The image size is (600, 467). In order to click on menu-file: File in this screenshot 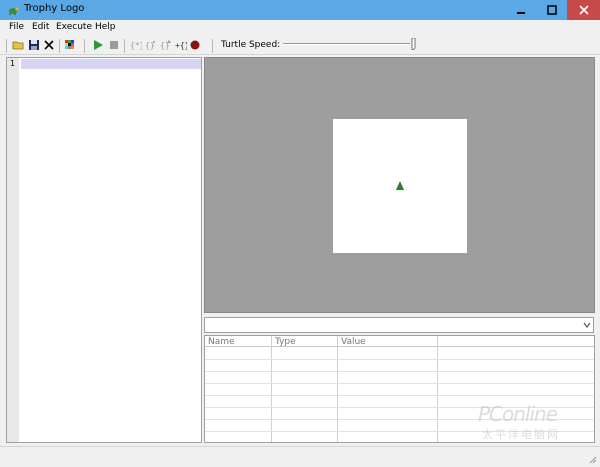, I will do `click(16, 27)`.